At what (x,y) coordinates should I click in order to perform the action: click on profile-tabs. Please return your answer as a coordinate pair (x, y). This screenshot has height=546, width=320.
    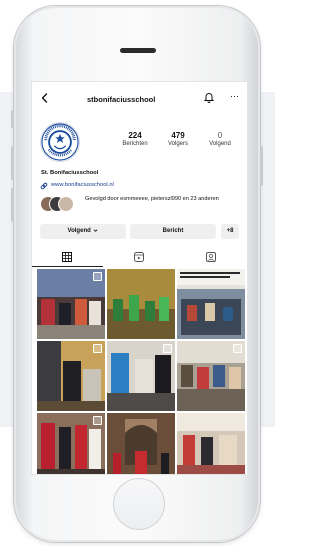
    Looking at the image, I should click on (139, 257).